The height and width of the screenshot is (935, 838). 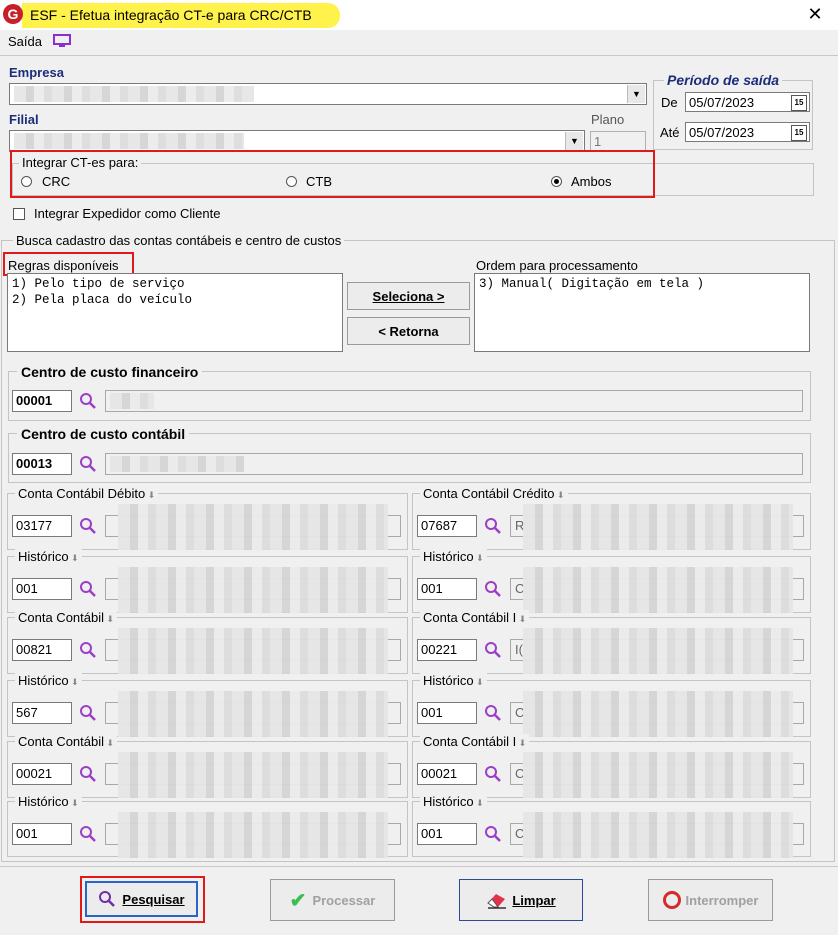 What do you see at coordinates (25, 41) in the screenshot?
I see `menu-saida: Saída` at bounding box center [25, 41].